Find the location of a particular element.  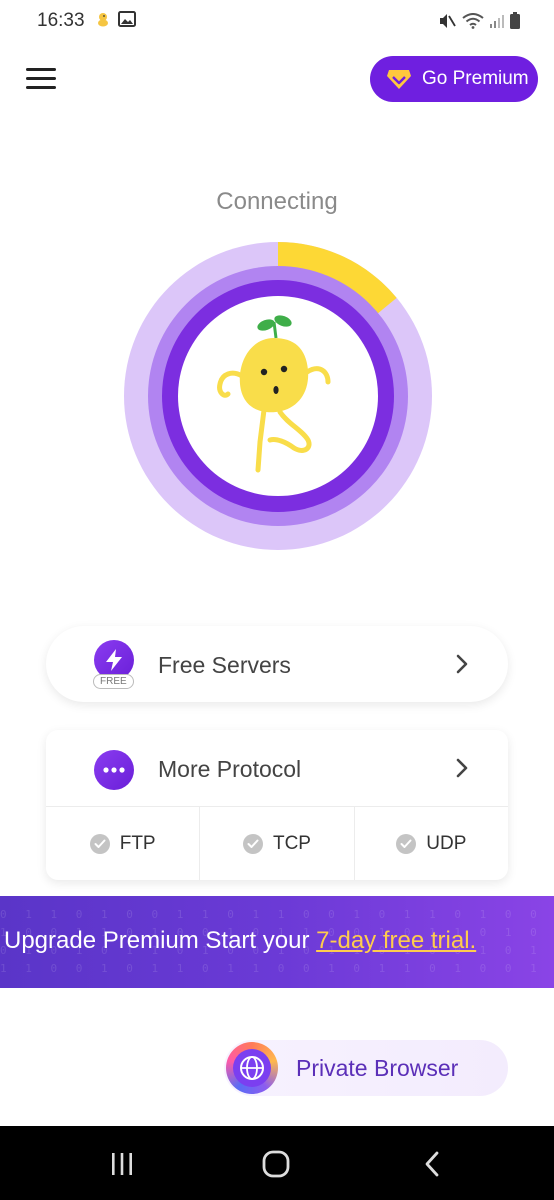

recent-apps-button is located at coordinates (122, 1164).